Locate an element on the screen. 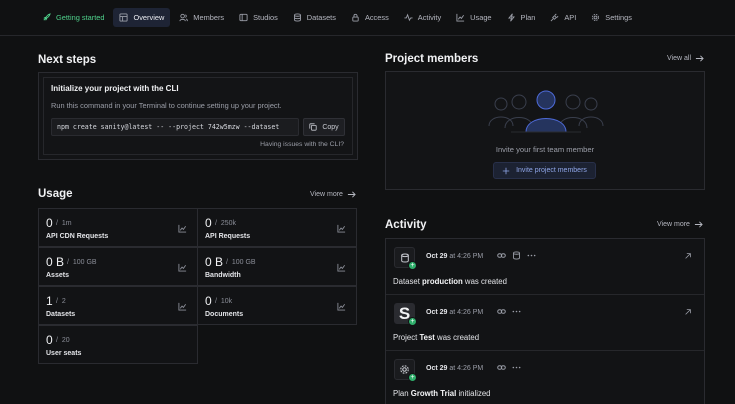 The height and width of the screenshot is (404, 735). activity-date: Oct 29 at 4:26 PM is located at coordinates (455, 256).